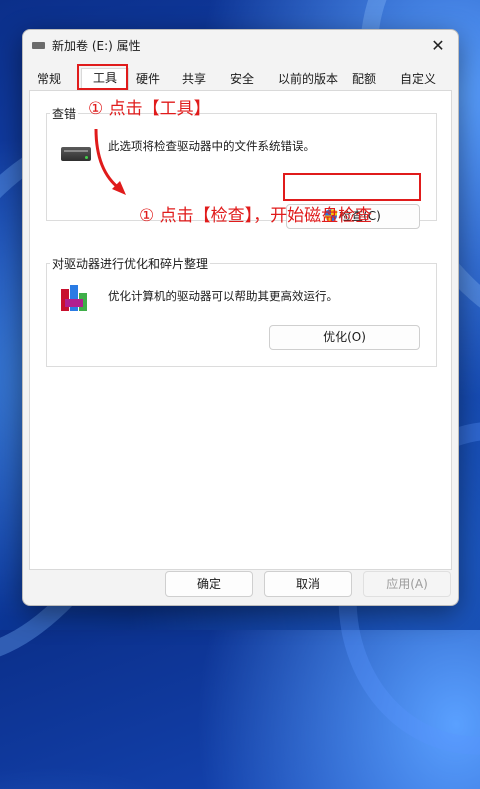  Describe the element at coordinates (438, 46) in the screenshot. I see `close-button: ✕` at that location.